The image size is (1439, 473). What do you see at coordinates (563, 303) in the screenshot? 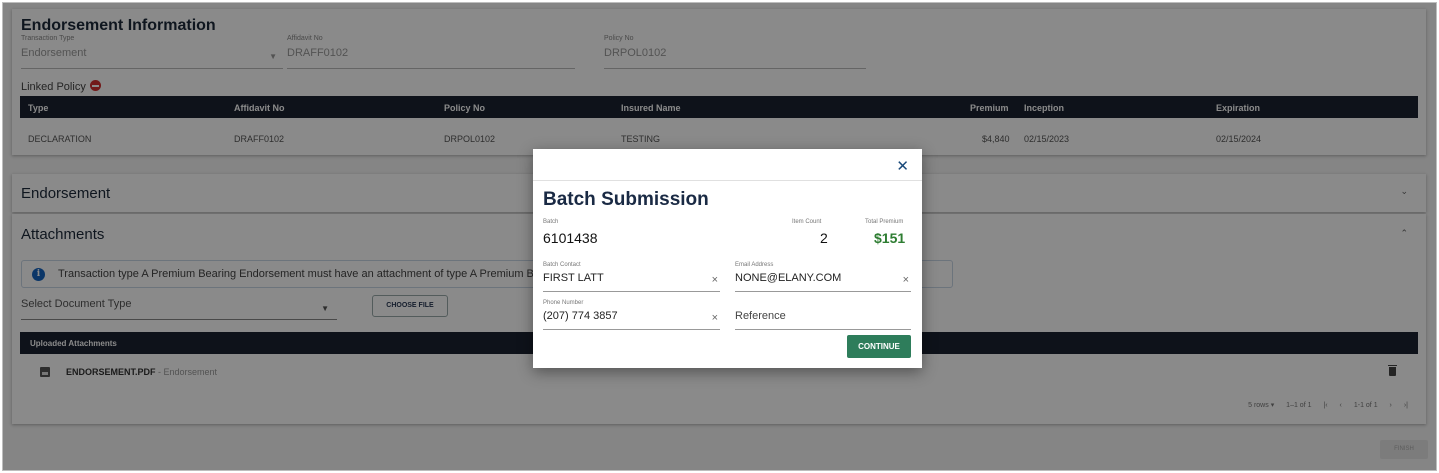
I see `phone-number-label: Phone Number` at bounding box center [563, 303].